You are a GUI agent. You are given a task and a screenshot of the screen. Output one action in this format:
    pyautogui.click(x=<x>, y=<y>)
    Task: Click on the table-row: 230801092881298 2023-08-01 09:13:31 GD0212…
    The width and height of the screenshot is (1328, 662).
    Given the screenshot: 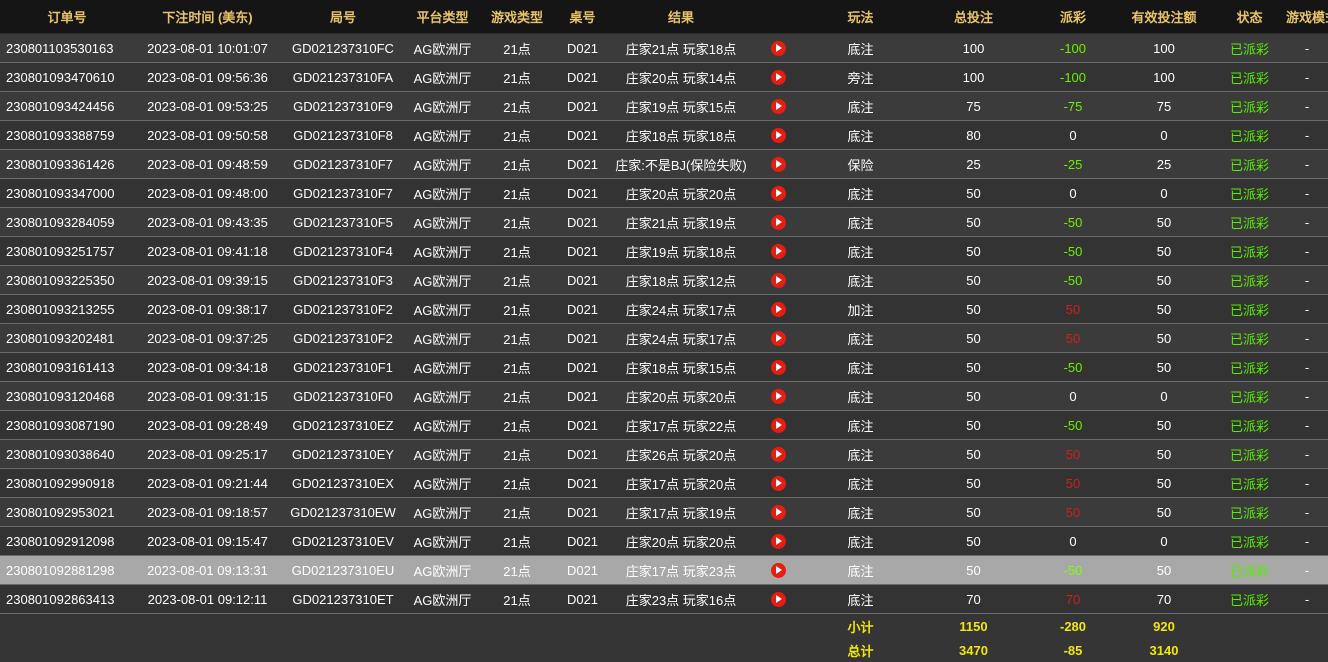 What is the action you would take?
    pyautogui.click(x=664, y=570)
    